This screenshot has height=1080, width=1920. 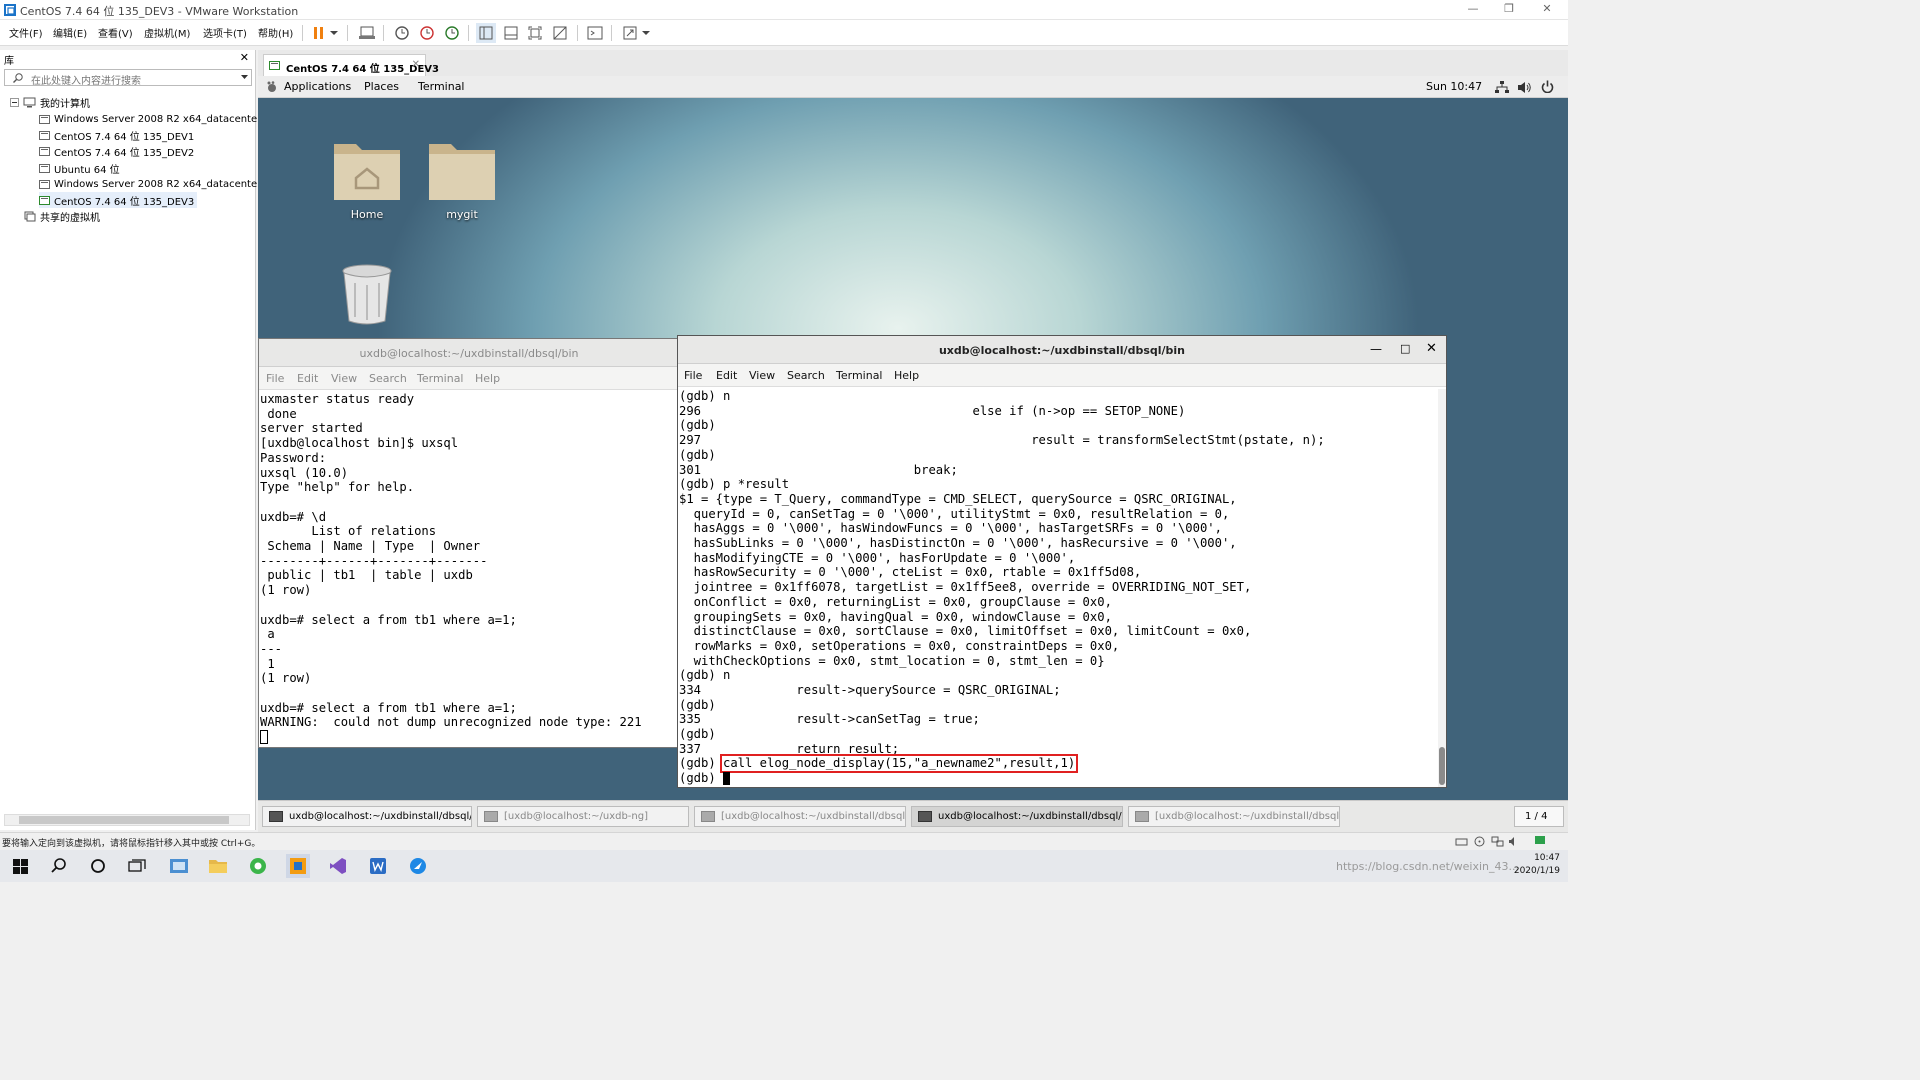 I want to click on sound-card-icon, so click(x=1514, y=841).